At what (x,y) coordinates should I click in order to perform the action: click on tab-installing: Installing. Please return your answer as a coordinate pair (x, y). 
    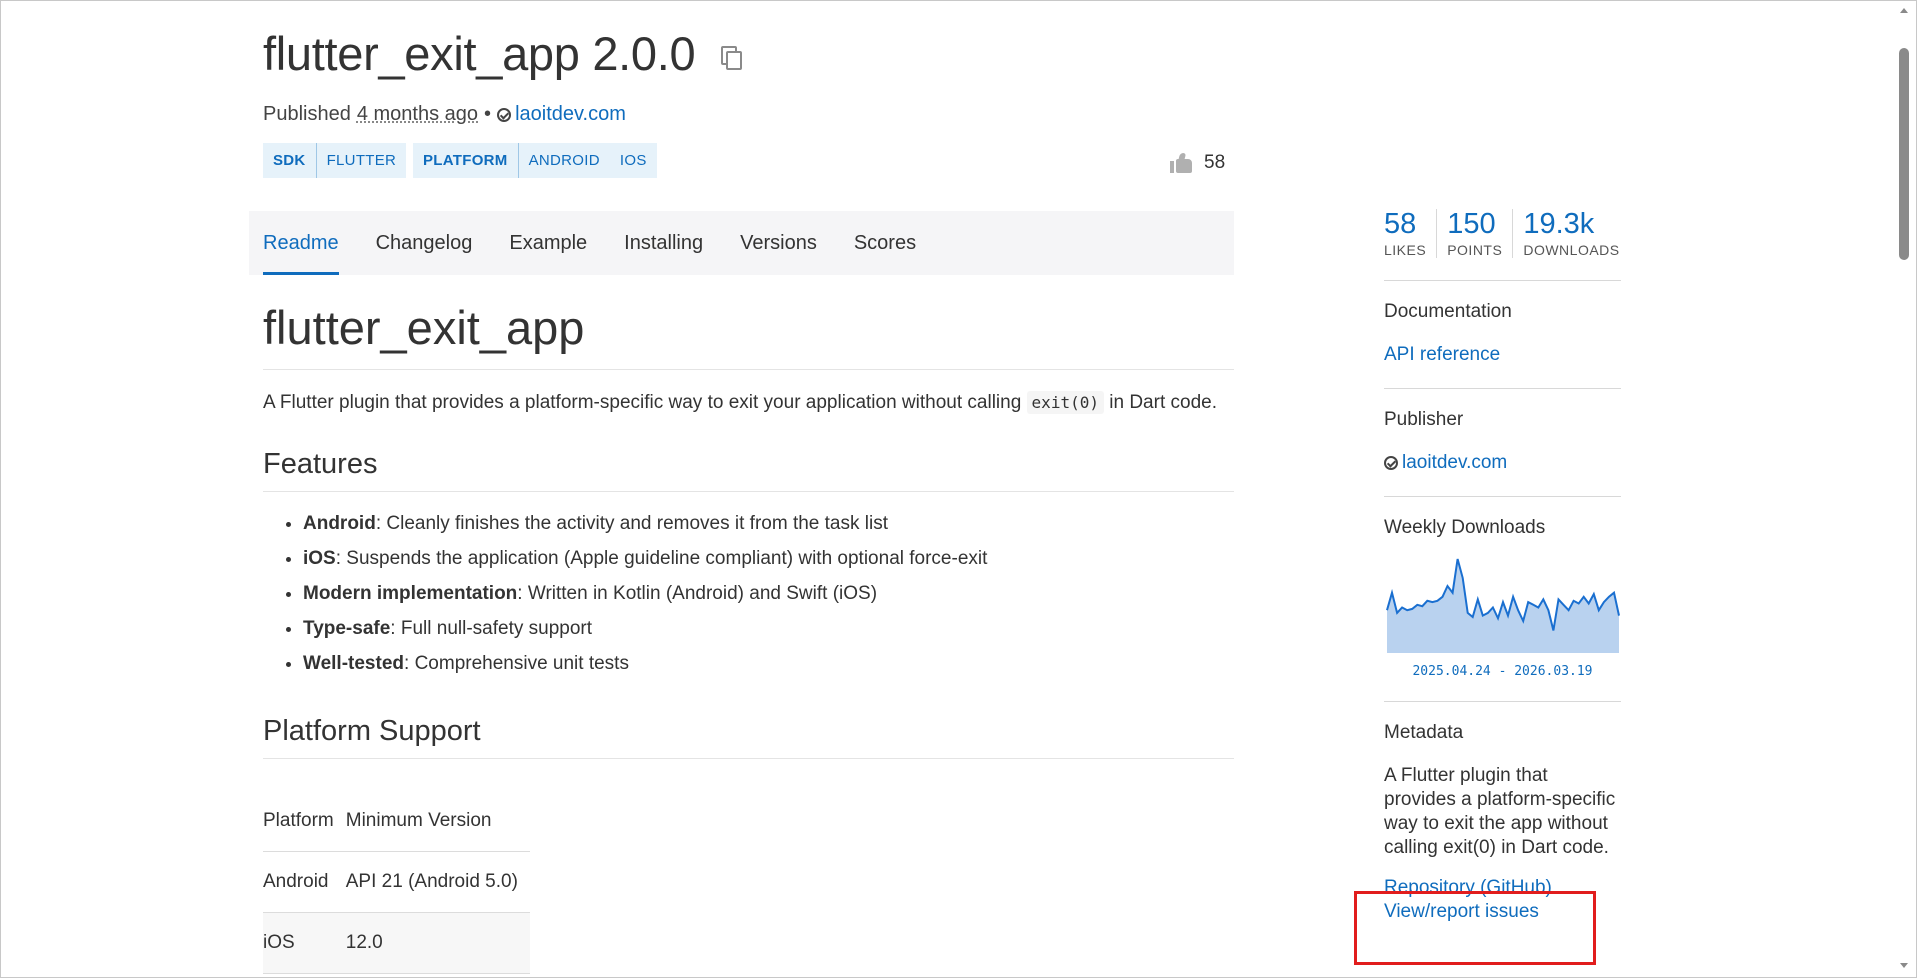
    Looking at the image, I should click on (663, 243).